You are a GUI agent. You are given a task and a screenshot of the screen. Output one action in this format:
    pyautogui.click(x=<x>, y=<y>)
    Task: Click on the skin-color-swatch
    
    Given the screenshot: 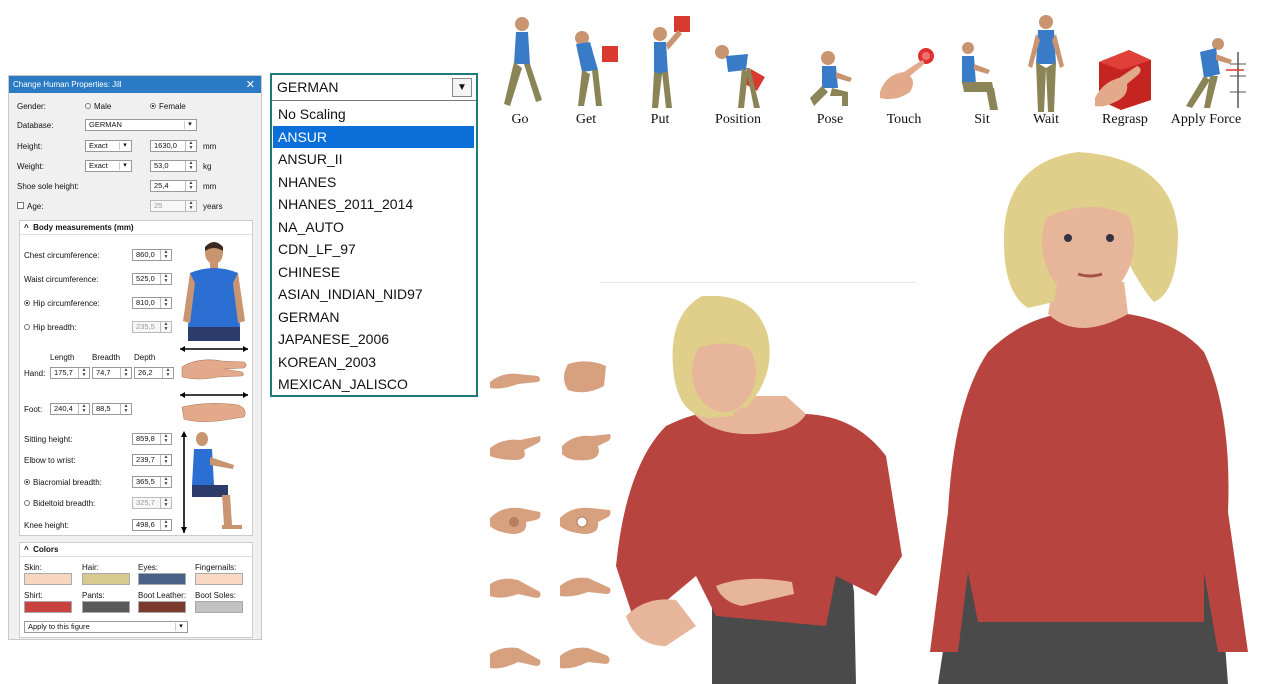 What is the action you would take?
    pyautogui.click(x=48, y=579)
    